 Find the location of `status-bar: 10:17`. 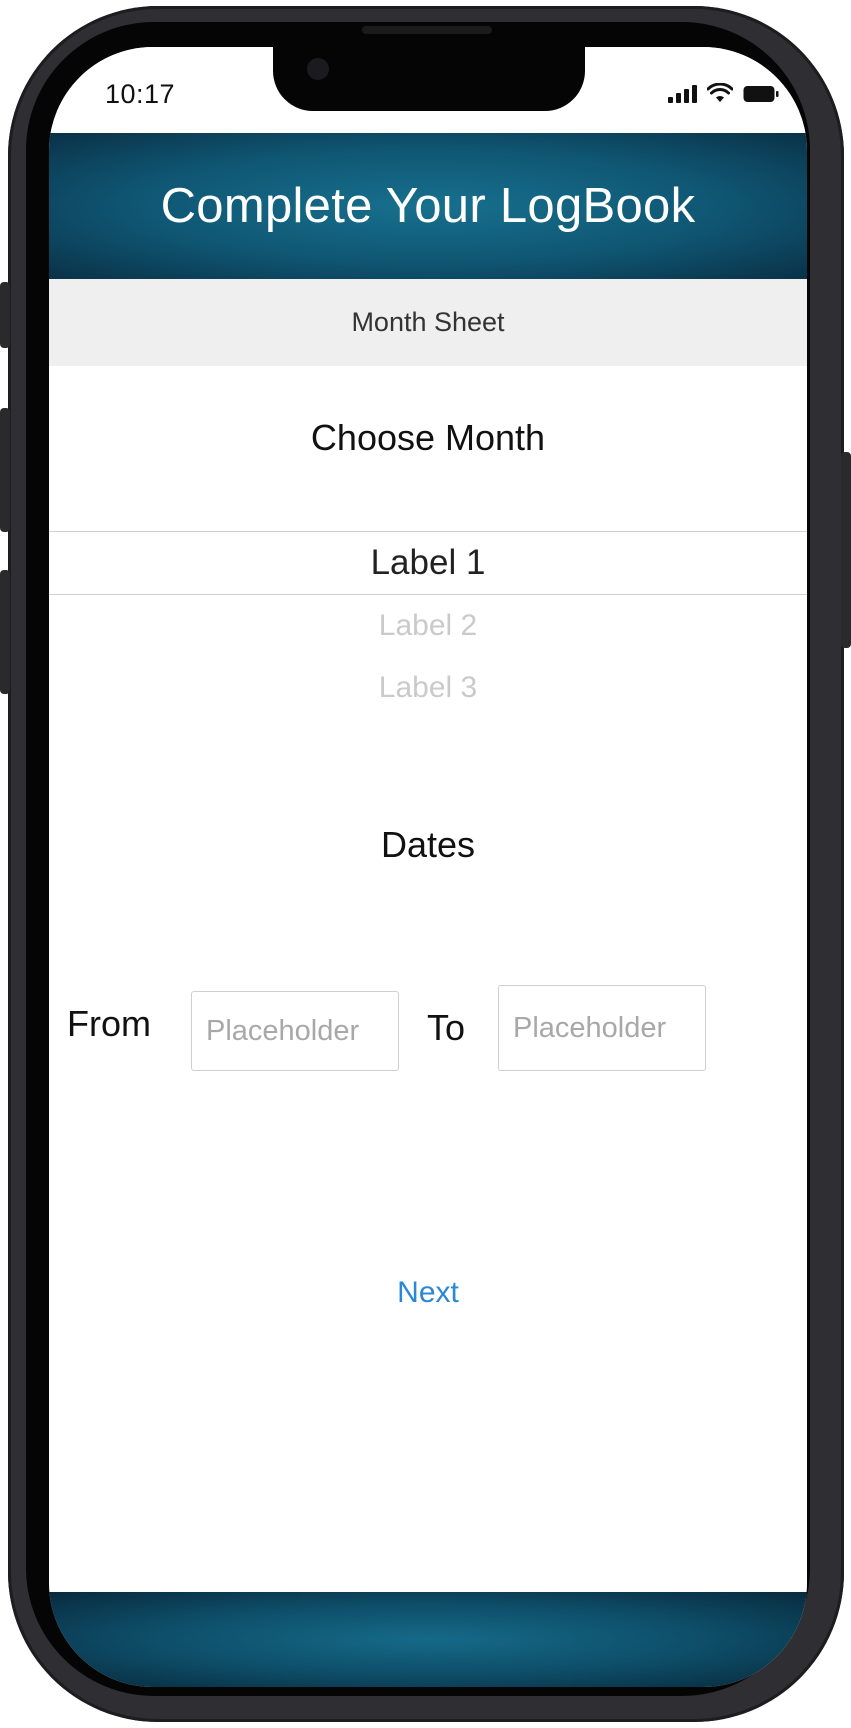

status-bar: 10:17 is located at coordinates (428, 90).